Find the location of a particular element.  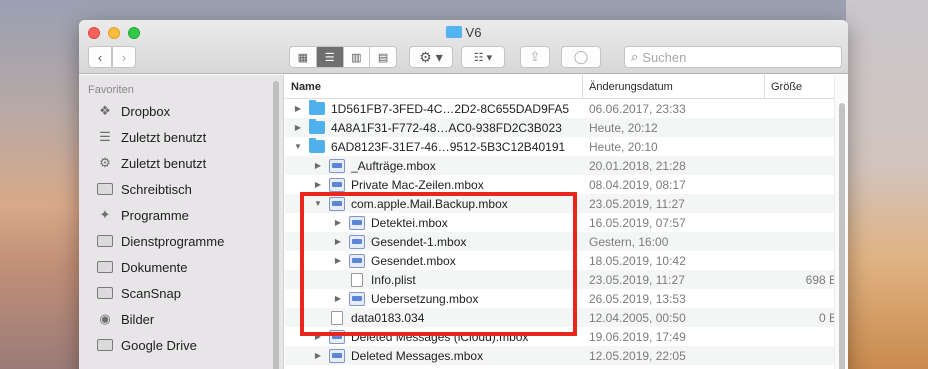

file-row: ▶ _Aufträge.mbox 20.01.2018, 21:28 is located at coordinates (566, 165).